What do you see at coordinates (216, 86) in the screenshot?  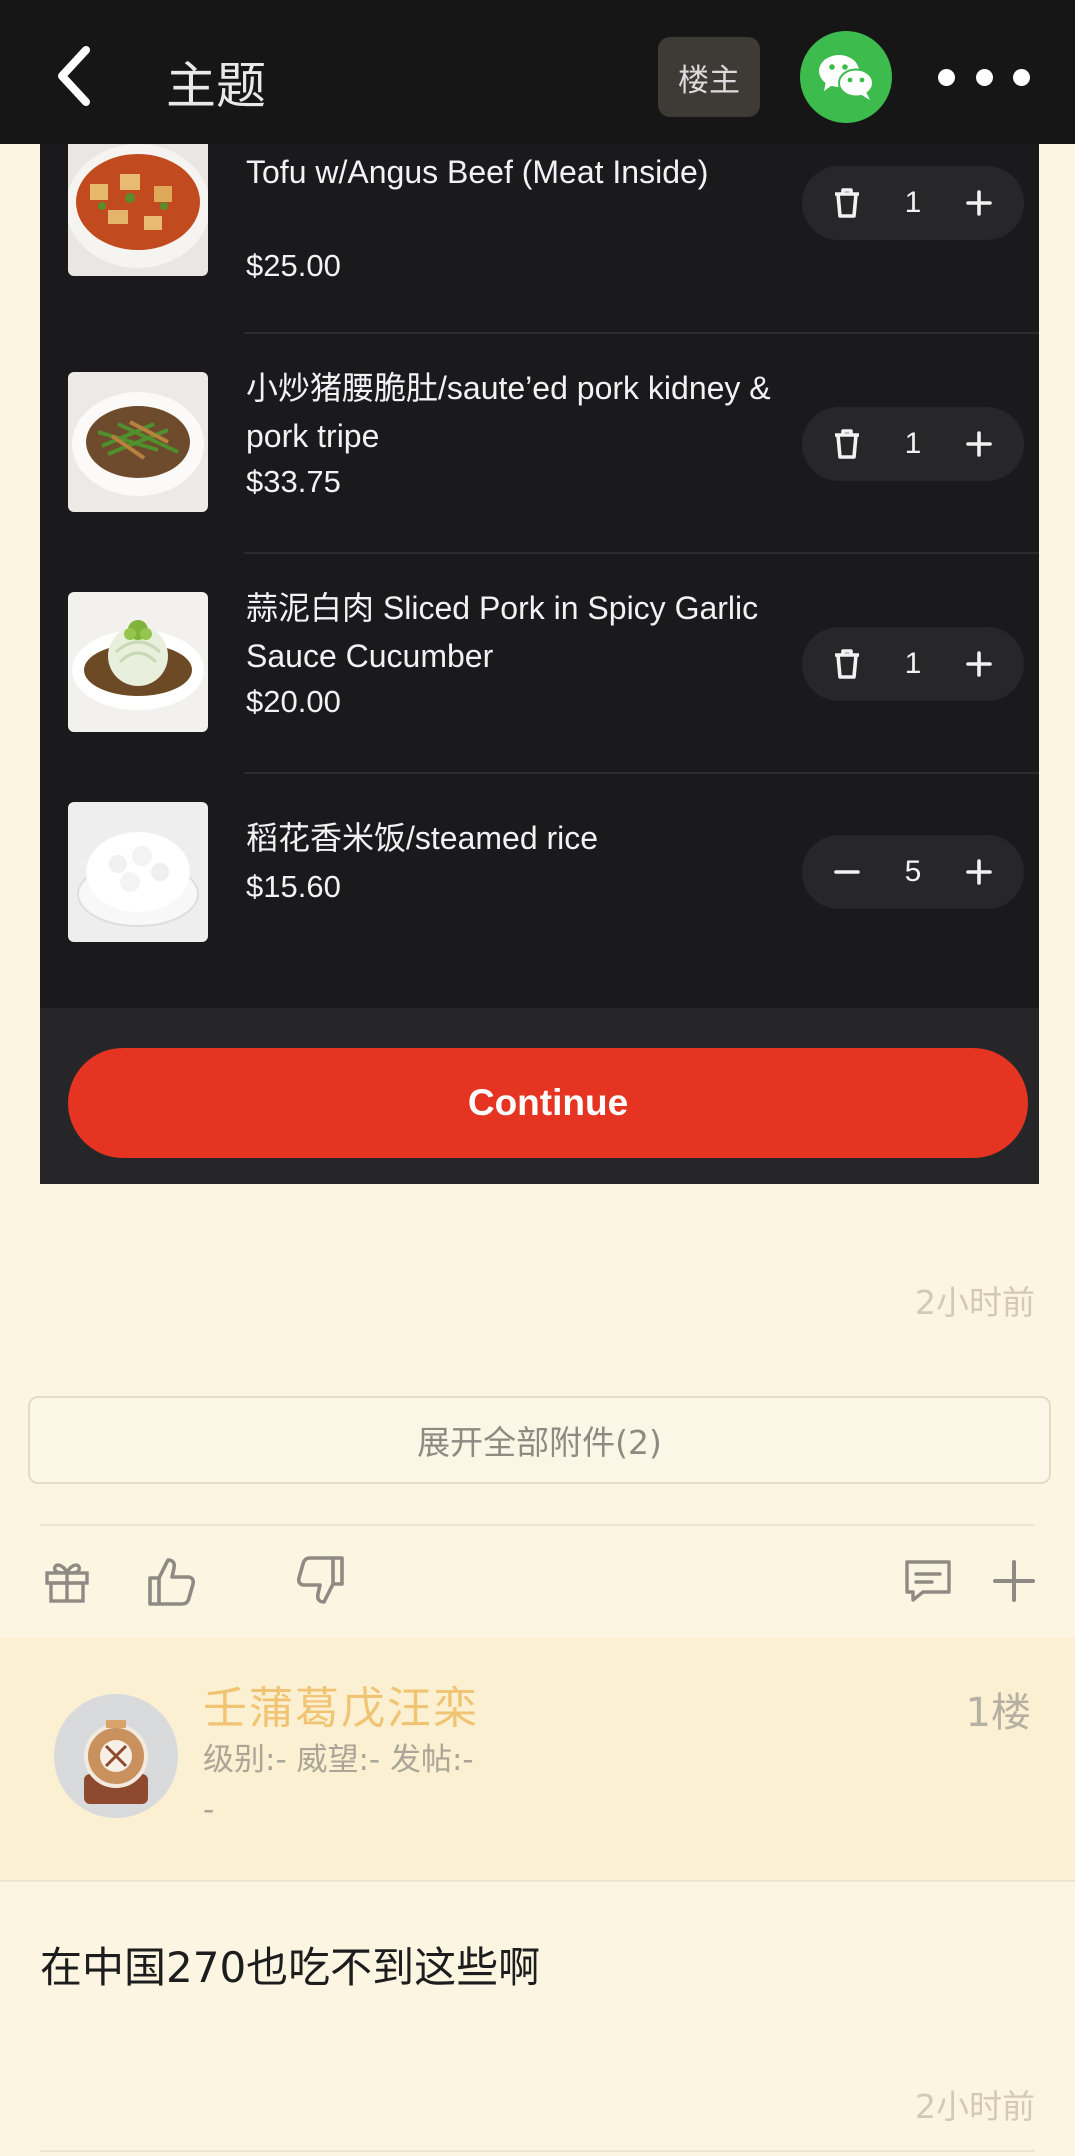 I see `page-title: 主题` at bounding box center [216, 86].